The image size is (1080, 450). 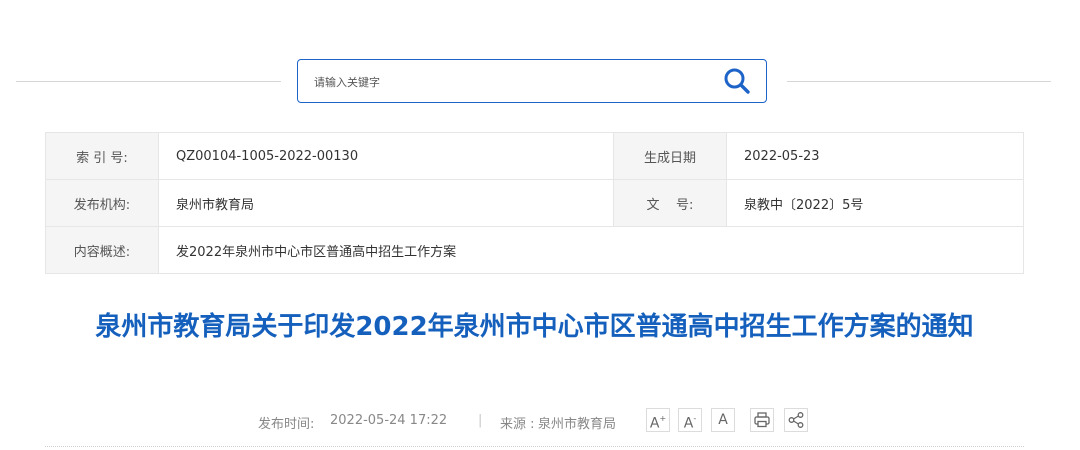 I want to click on meta-divider, so click(x=534, y=446).